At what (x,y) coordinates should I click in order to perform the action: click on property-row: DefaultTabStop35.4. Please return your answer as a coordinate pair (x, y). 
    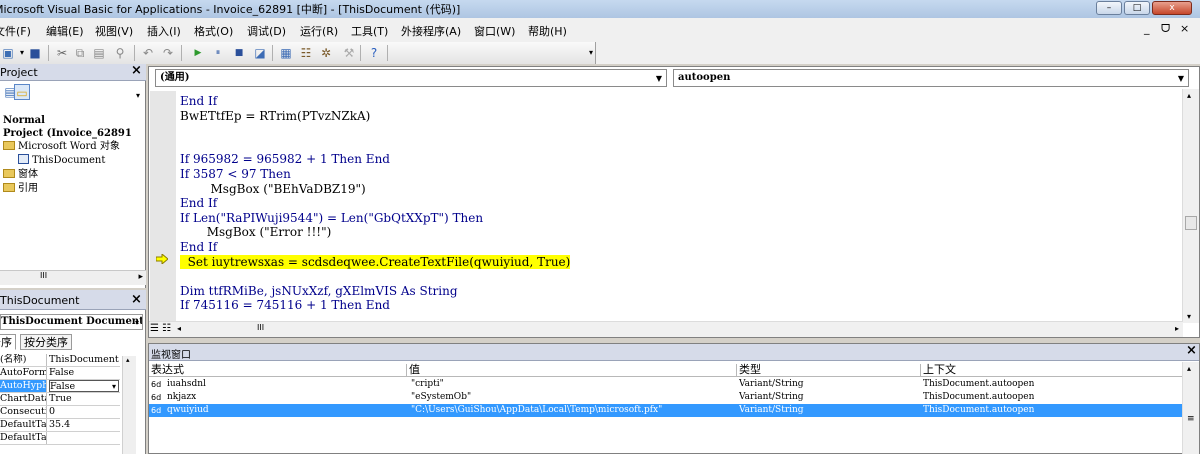
    Looking at the image, I should click on (60, 425).